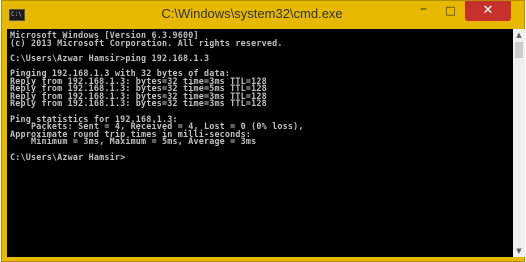 The image size is (526, 262). I want to click on window-title: C:\Windows\system32\cmd.exe, so click(252, 13).